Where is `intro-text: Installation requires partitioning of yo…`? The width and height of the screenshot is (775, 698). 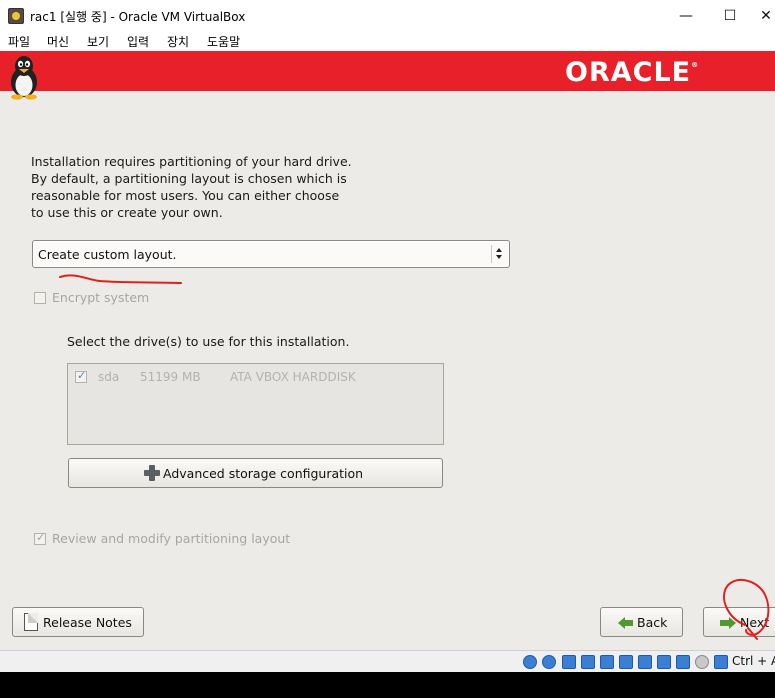 intro-text: Installation requires partitioning of yo… is located at coordinates (211, 187).